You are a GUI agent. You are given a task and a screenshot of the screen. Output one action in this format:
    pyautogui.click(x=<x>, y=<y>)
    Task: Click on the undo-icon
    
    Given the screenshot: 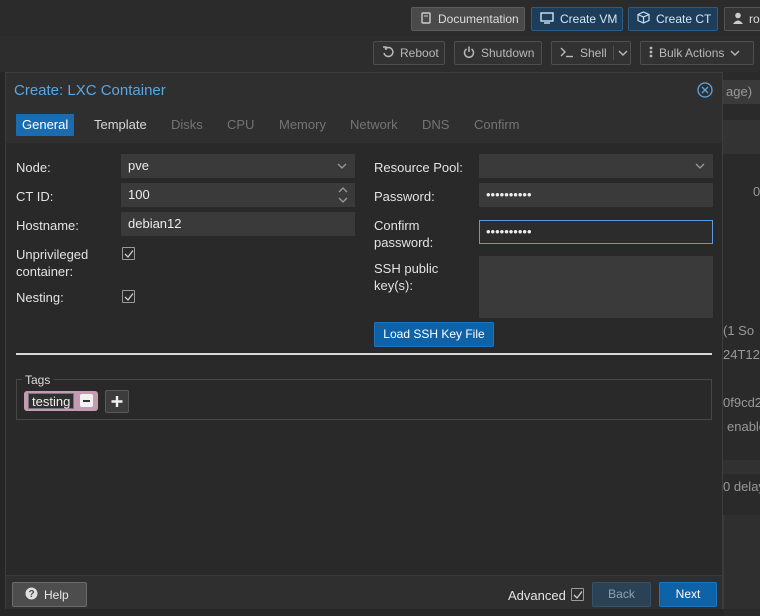 What is the action you would take?
    pyautogui.click(x=388, y=53)
    